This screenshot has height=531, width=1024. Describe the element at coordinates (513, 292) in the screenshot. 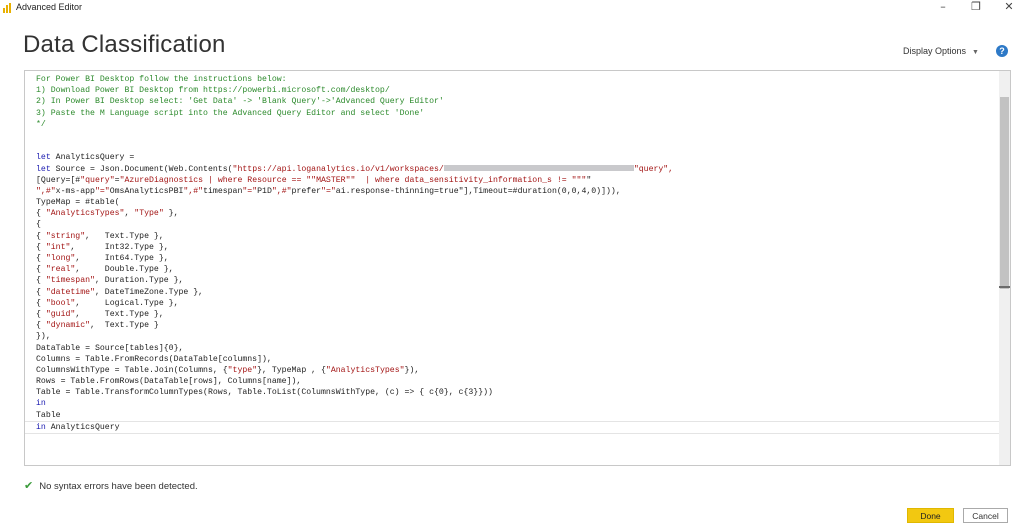

I see `code-line: { "datetime", DateTimeZone.Type },` at that location.